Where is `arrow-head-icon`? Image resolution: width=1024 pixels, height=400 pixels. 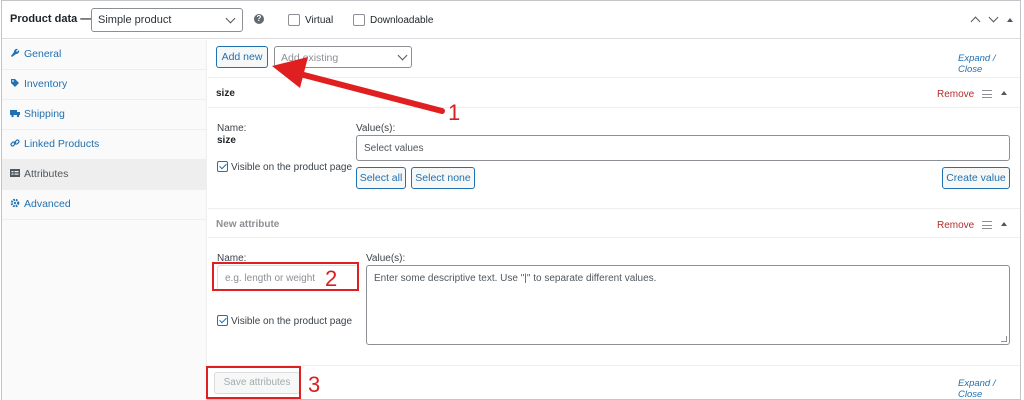
arrow-head-icon is located at coordinates (290, 72).